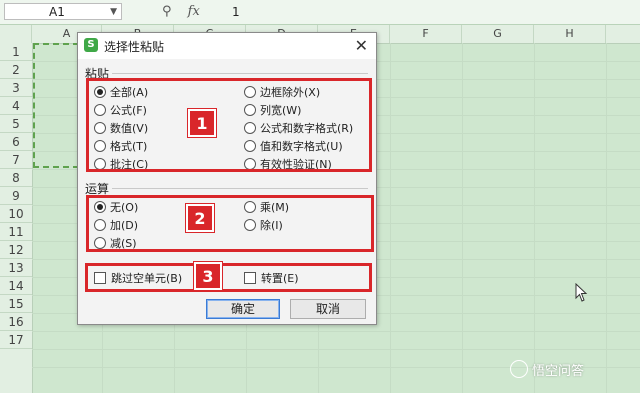 The height and width of the screenshot is (393, 640). Describe the element at coordinates (91, 45) in the screenshot. I see `wps-app-icon: S` at that location.